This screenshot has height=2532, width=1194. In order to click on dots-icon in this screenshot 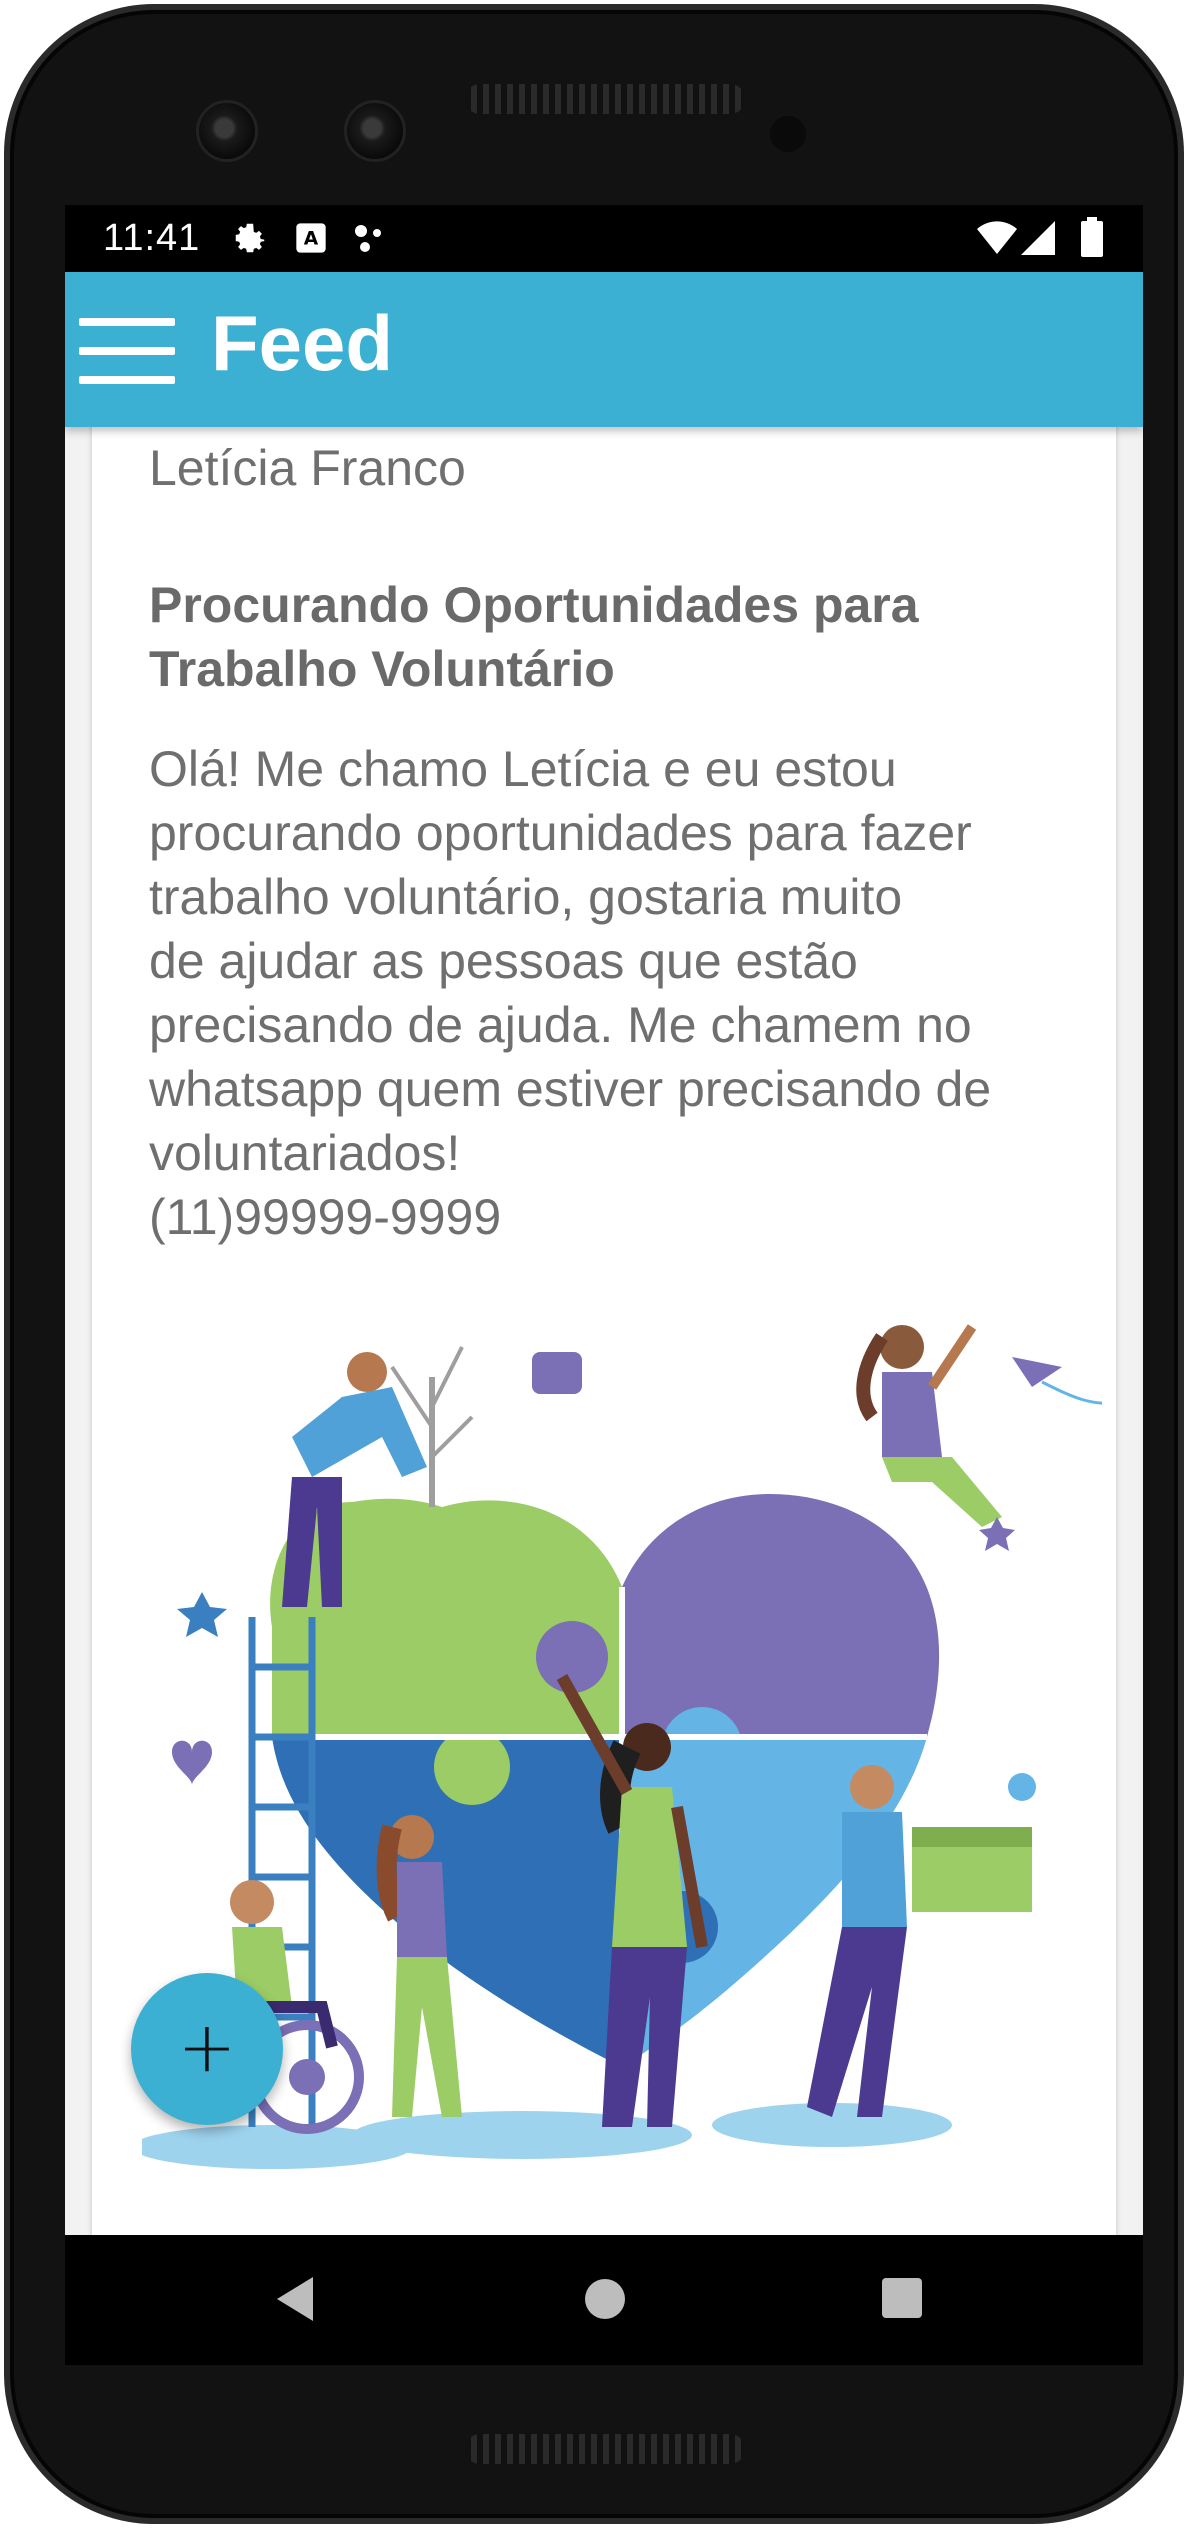, I will do `click(371, 241)`.